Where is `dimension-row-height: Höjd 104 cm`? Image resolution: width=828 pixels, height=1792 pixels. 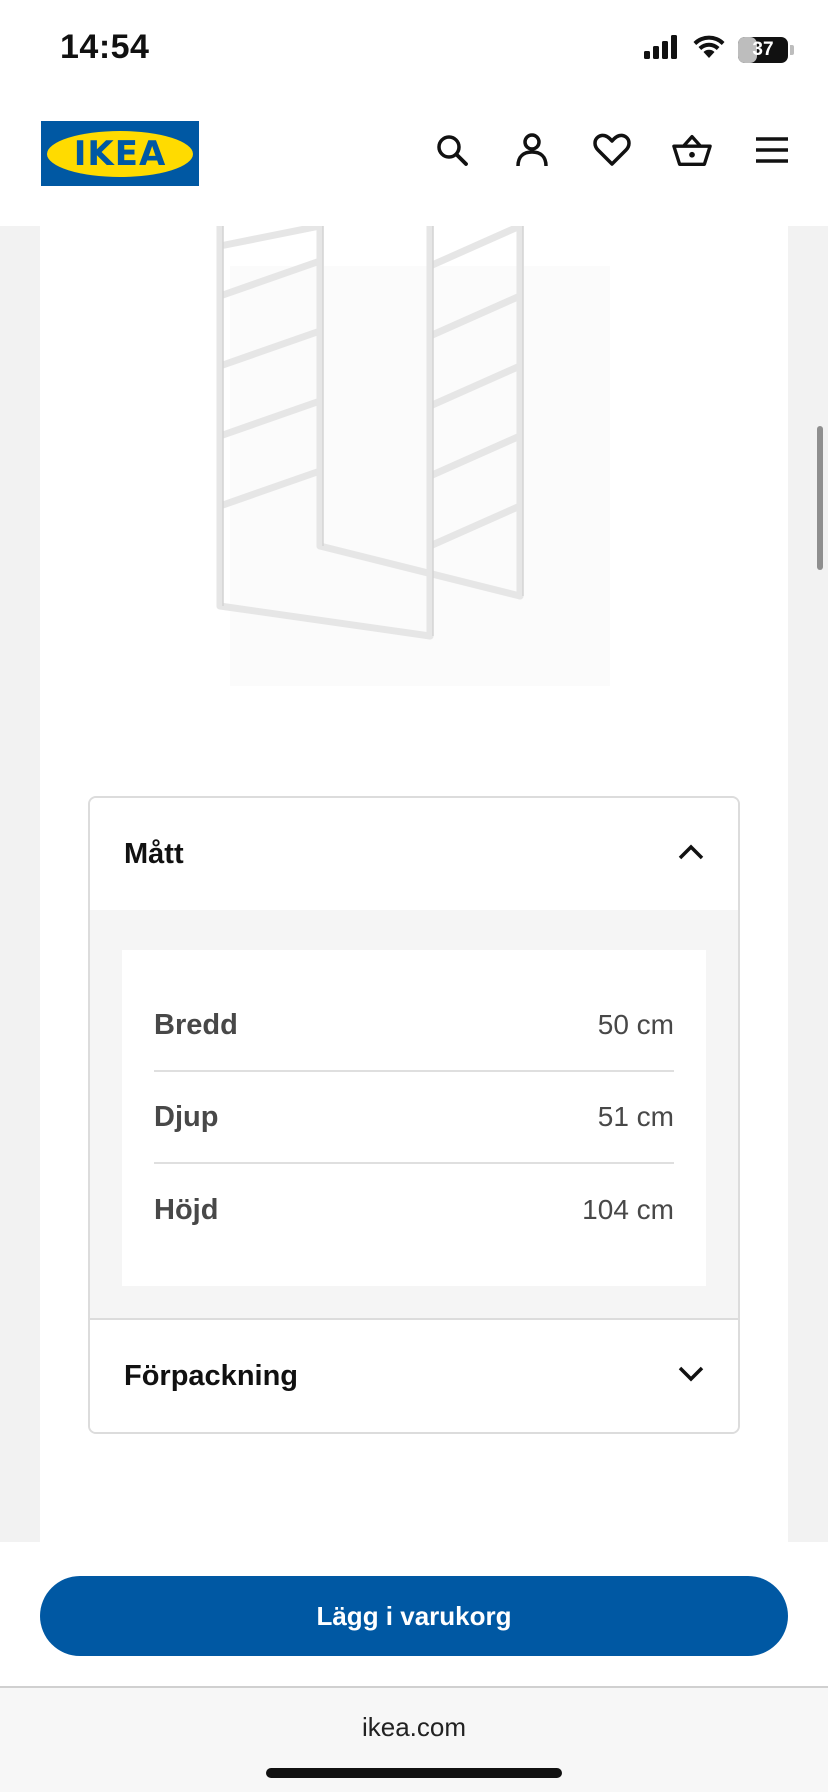
dimension-row-height: Höjd 104 cm is located at coordinates (414, 1210).